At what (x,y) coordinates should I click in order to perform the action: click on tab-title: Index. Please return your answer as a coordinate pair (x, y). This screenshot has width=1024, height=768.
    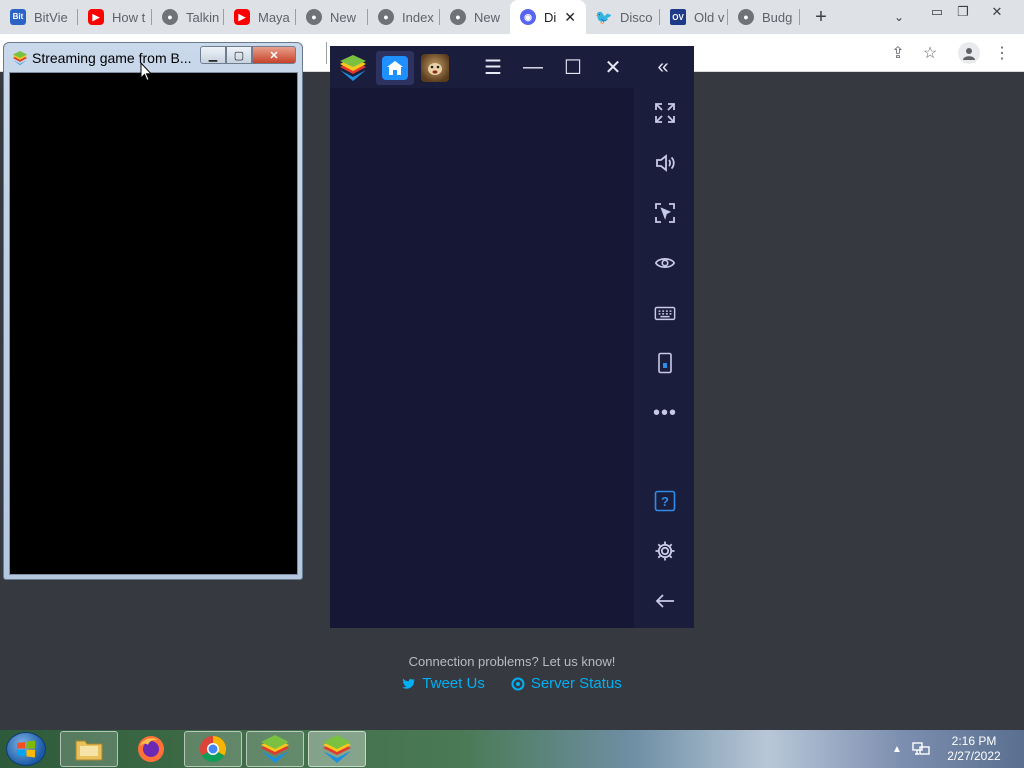
    Looking at the image, I should click on (418, 17).